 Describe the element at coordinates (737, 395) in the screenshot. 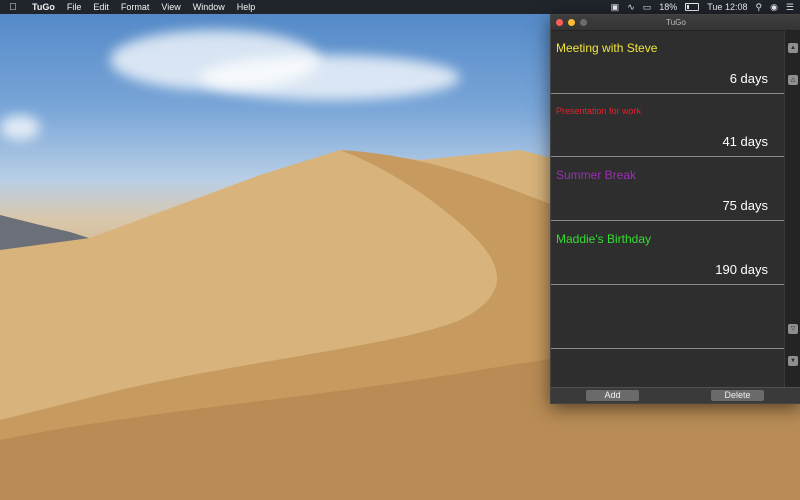

I see `delete-button: Delete` at that location.